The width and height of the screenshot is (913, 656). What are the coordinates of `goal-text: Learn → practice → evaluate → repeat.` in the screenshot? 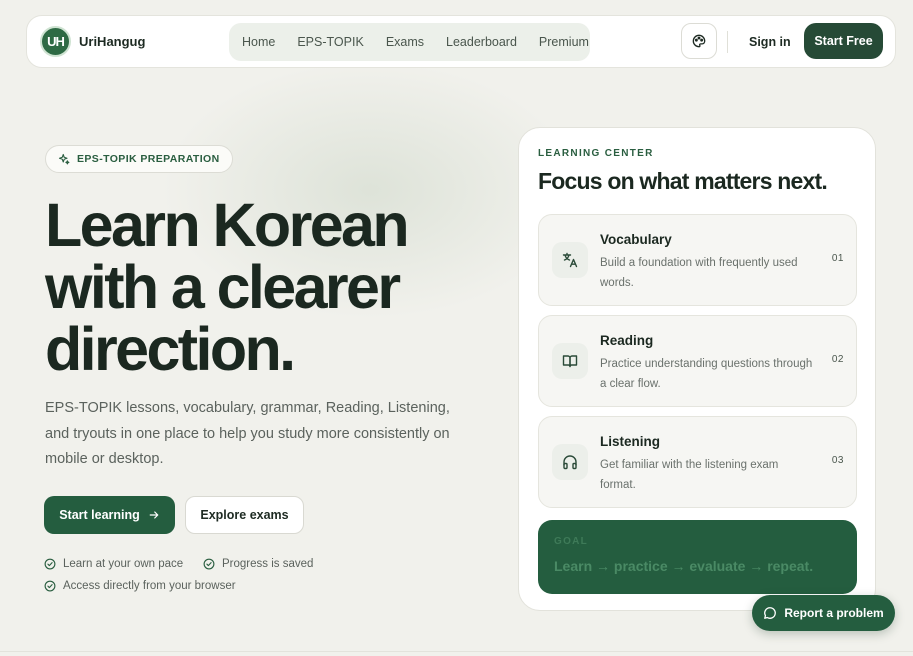 It's located at (684, 566).